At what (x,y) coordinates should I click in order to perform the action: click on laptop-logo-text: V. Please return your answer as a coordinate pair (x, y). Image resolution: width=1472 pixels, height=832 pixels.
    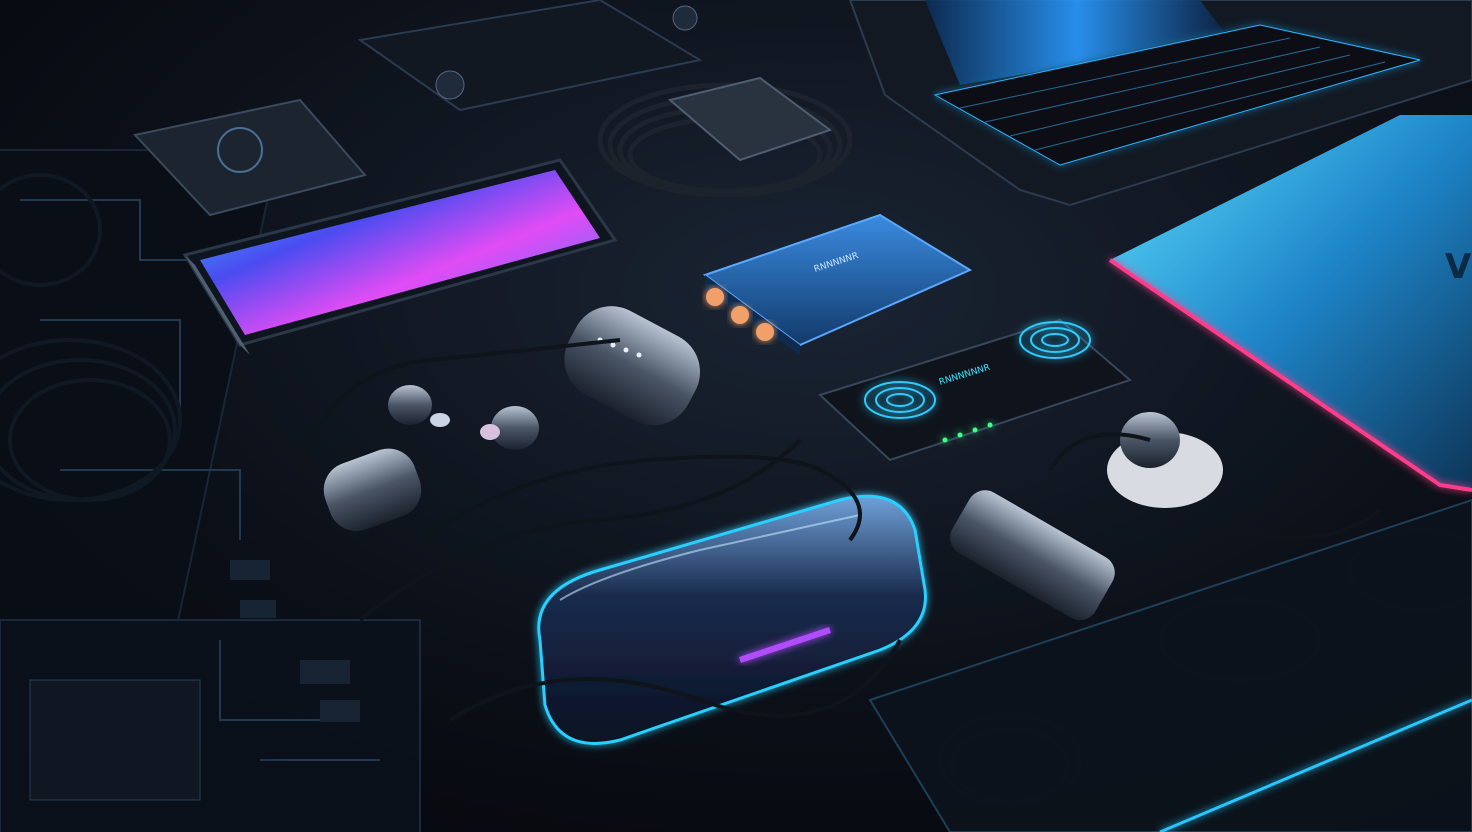
    Looking at the image, I should click on (1458, 267).